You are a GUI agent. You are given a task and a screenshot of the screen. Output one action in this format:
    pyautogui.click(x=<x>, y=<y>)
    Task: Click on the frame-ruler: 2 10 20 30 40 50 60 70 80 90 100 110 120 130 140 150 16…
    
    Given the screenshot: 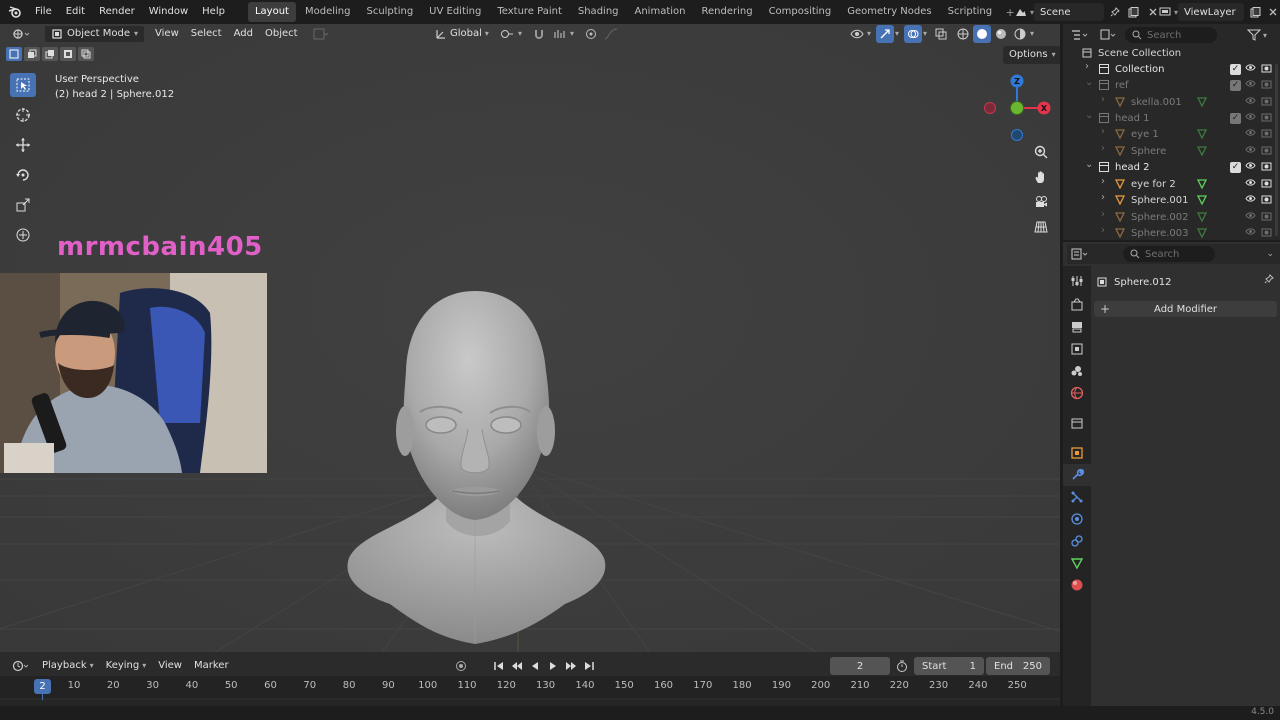 What is the action you would take?
    pyautogui.click(x=530, y=687)
    